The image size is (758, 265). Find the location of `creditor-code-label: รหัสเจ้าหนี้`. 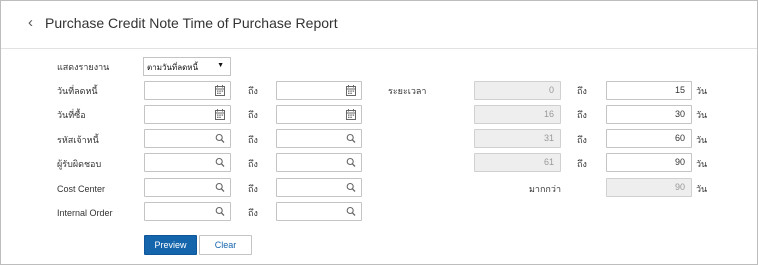

creditor-code-label: รหัสเจ้าหนี้ is located at coordinates (78, 140).